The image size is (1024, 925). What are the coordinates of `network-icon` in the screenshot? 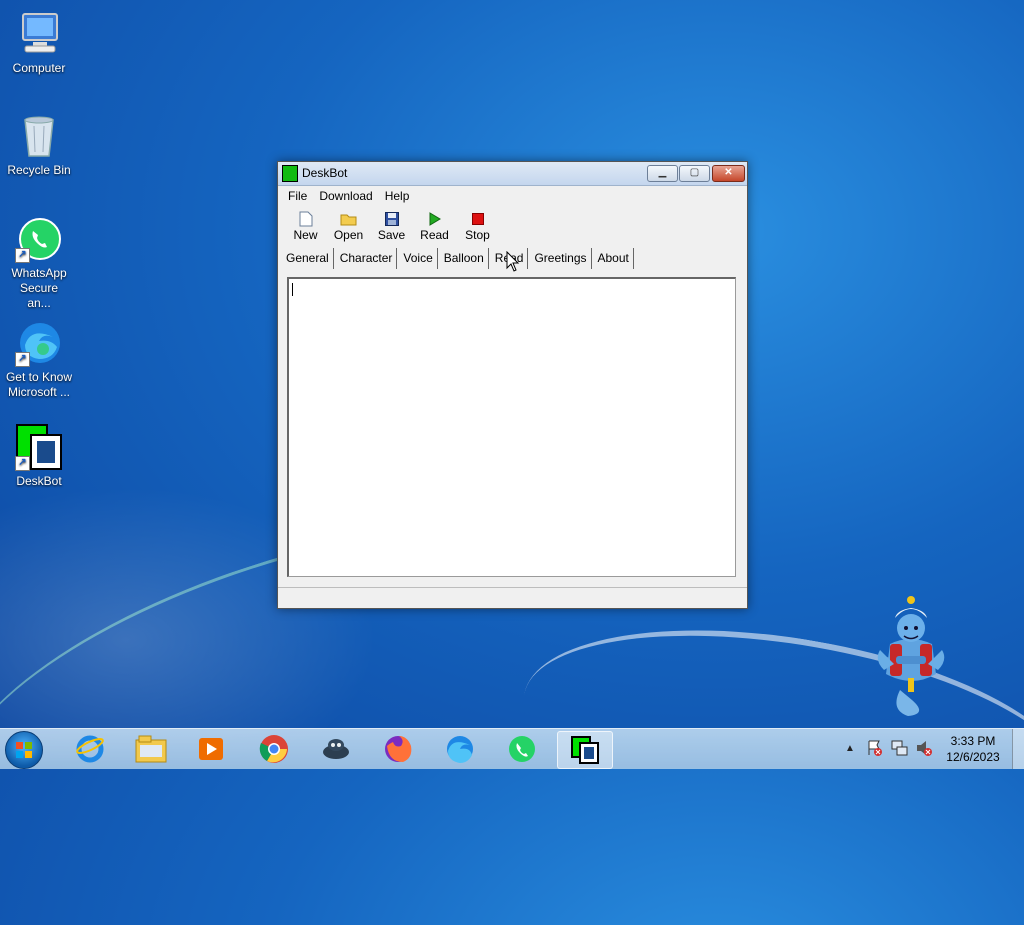 It's located at (900, 750).